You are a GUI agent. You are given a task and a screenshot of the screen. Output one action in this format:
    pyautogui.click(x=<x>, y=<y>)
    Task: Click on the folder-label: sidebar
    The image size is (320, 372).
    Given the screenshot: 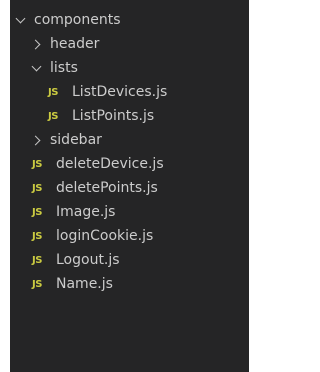 What is the action you would take?
    pyautogui.click(x=76, y=140)
    